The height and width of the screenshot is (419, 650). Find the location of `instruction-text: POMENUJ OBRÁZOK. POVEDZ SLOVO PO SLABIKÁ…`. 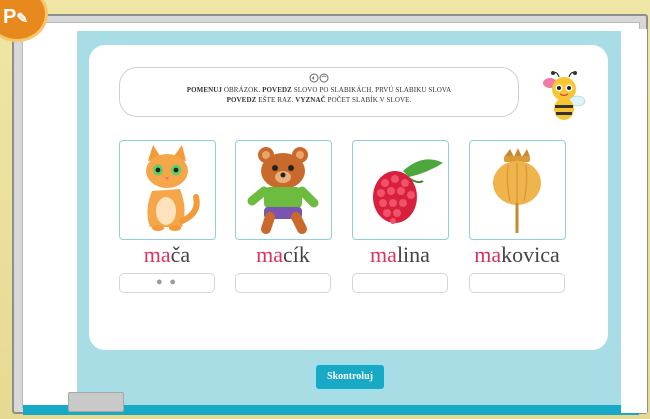

instruction-text: POMENUJ OBRÁZOK. POVEDZ SLOVO PO SLABIKÁ… is located at coordinates (319, 95).